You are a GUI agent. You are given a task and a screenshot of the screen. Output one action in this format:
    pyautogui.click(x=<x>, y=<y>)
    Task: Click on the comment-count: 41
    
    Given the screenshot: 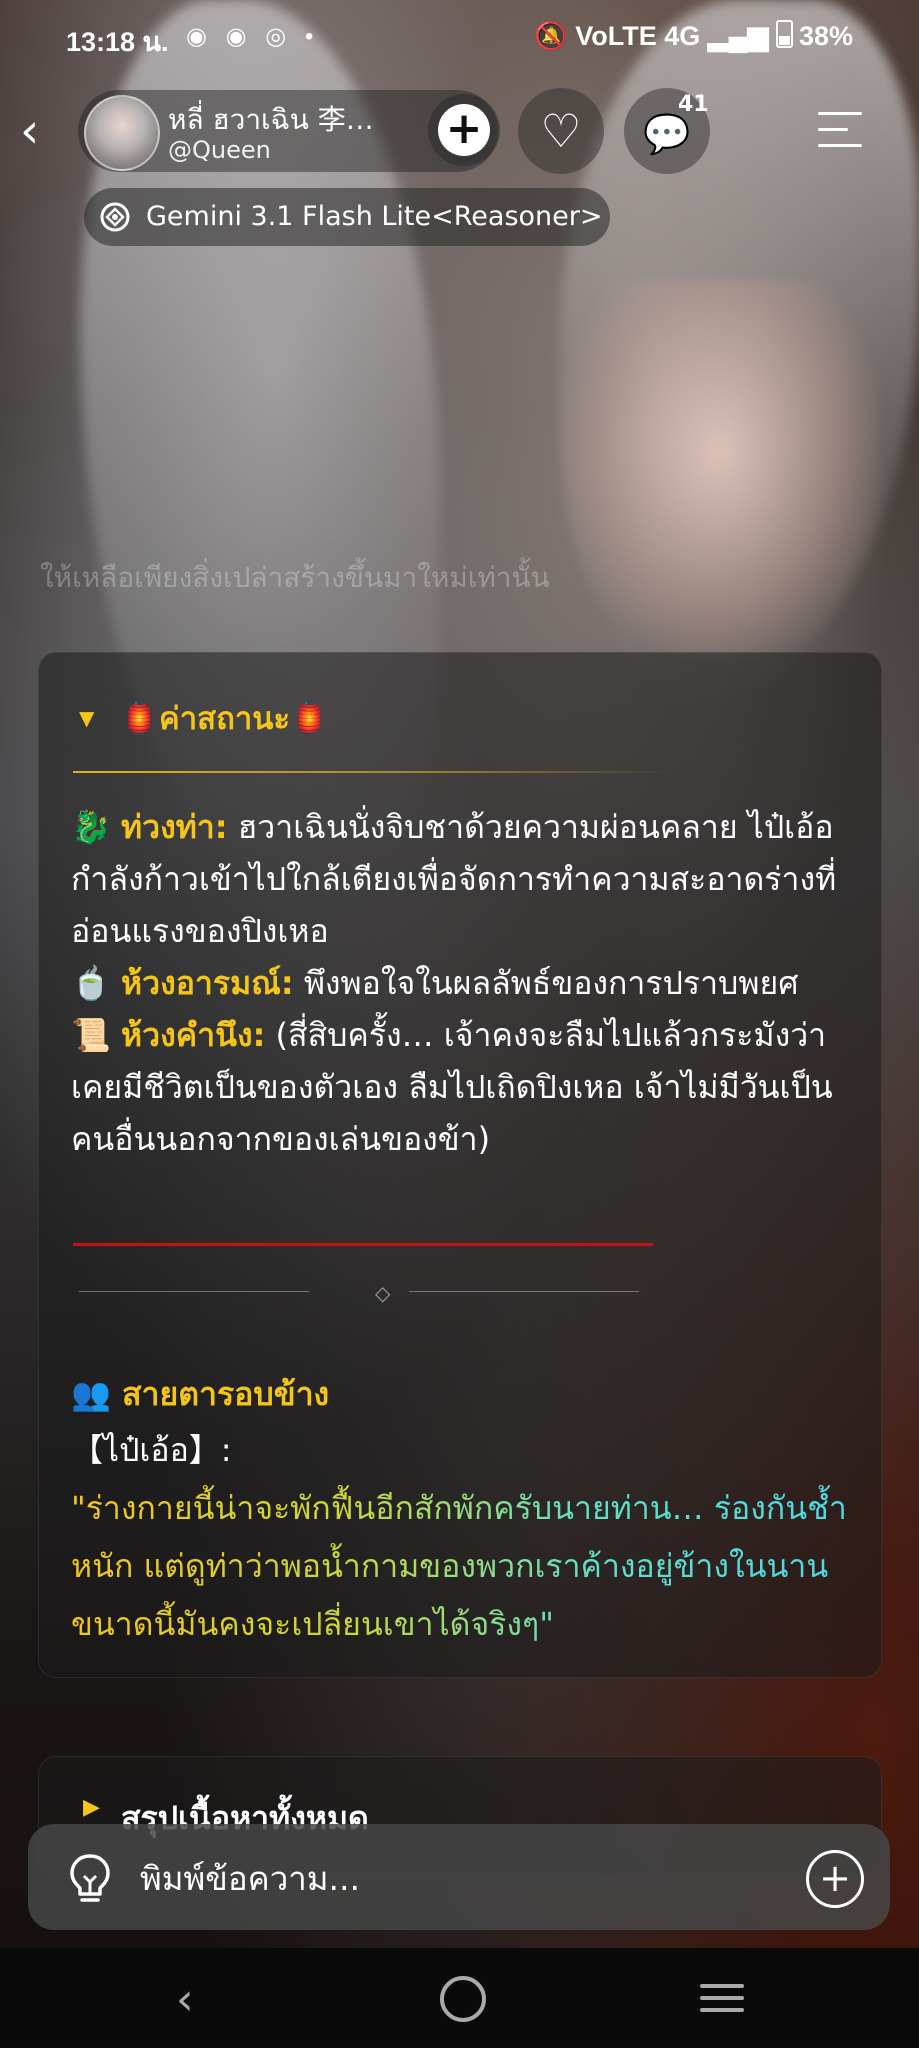 What is the action you would take?
    pyautogui.click(x=693, y=104)
    